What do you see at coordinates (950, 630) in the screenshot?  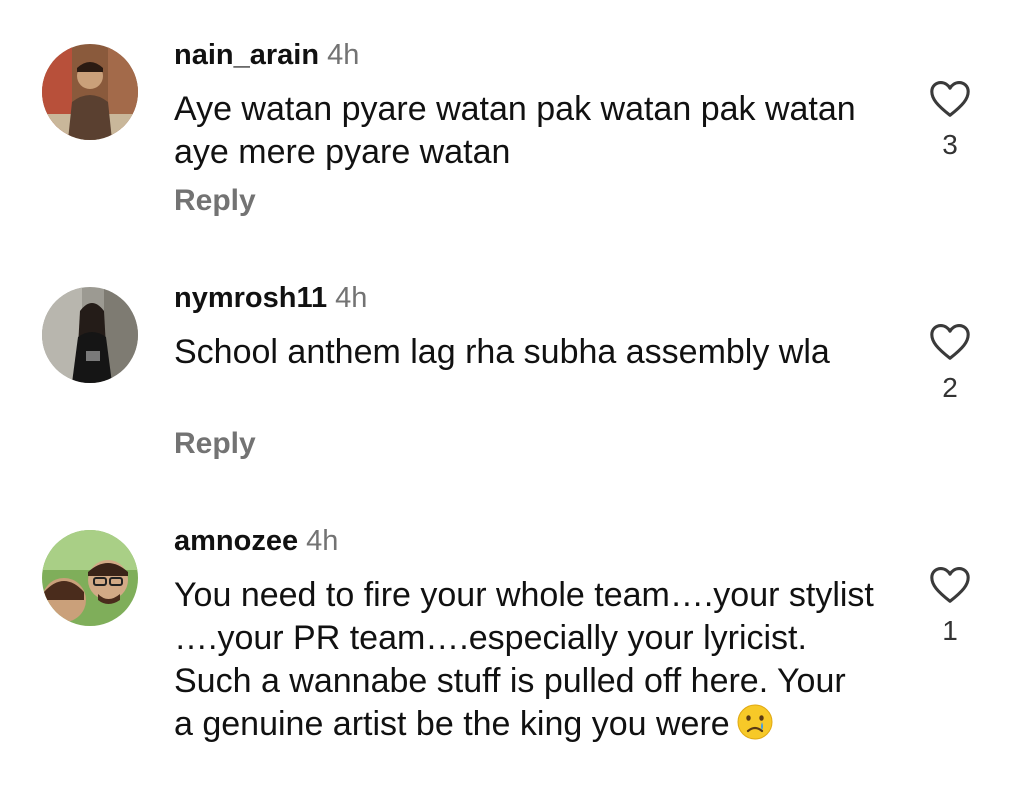 I see `like-count: 1` at bounding box center [950, 630].